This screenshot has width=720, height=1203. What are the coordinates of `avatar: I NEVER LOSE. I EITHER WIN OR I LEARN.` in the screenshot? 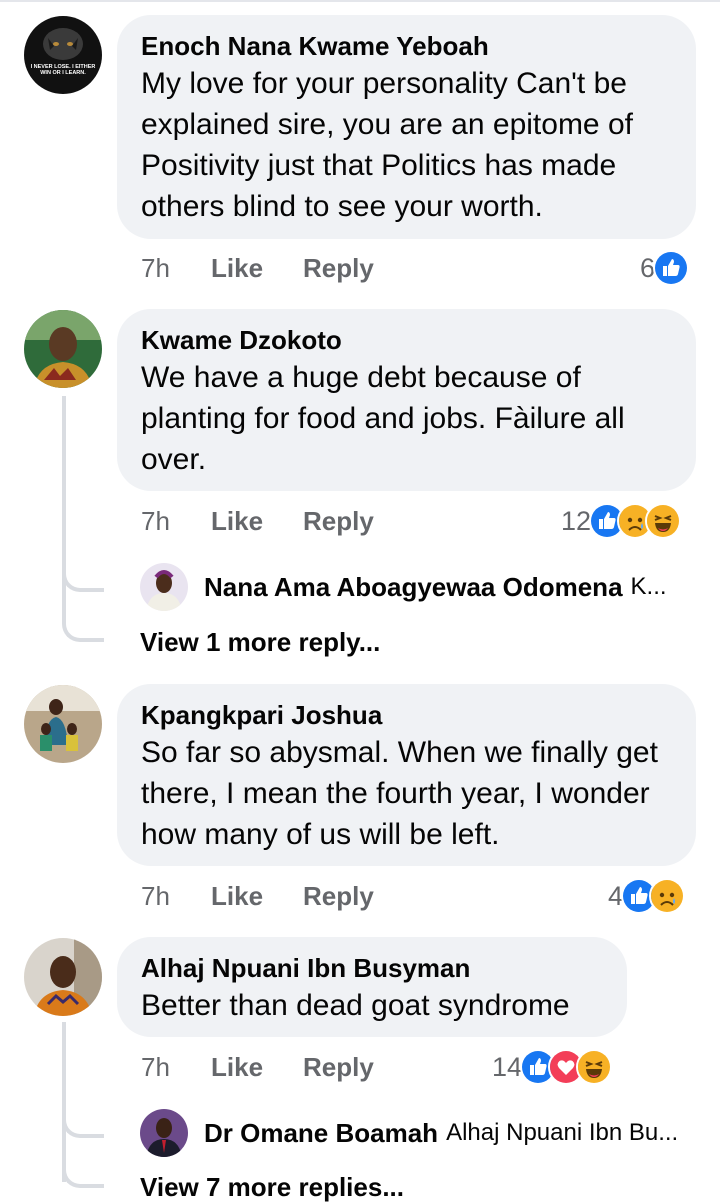 It's located at (63, 55).